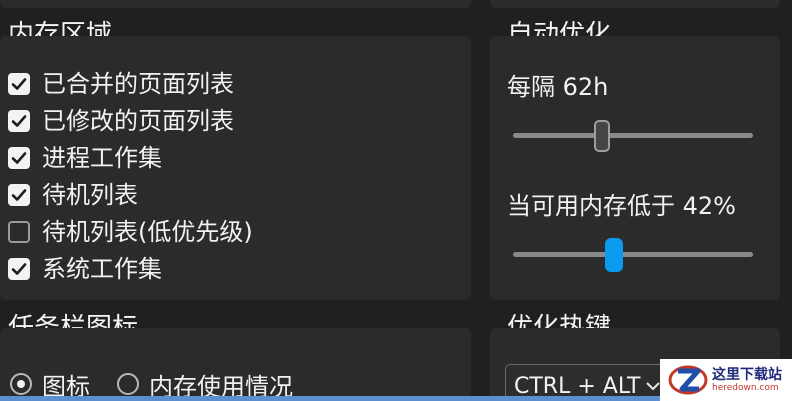  I want to click on memory-area-checkbox-row: 已修改的页面列表, so click(121, 121).